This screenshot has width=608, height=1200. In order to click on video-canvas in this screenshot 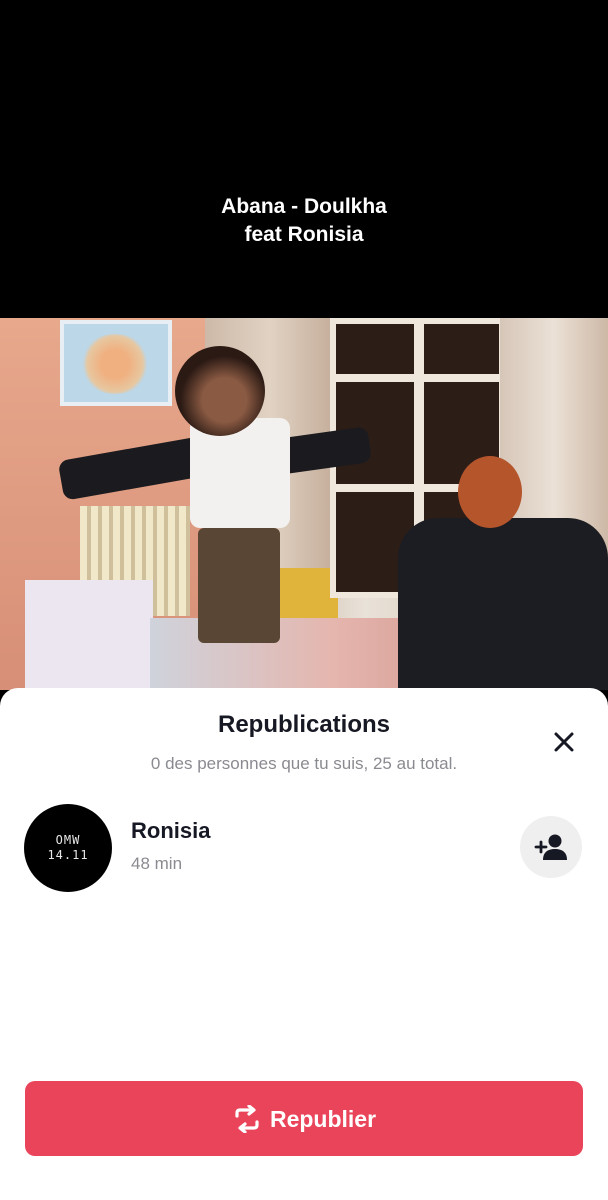, I will do `click(89, 635)`.